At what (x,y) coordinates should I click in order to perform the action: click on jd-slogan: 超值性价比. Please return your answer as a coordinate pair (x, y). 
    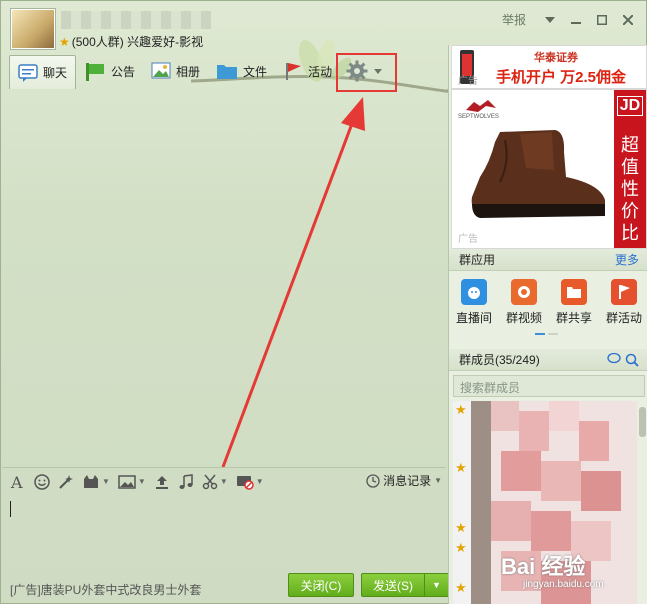
    Looking at the image, I should click on (630, 189).